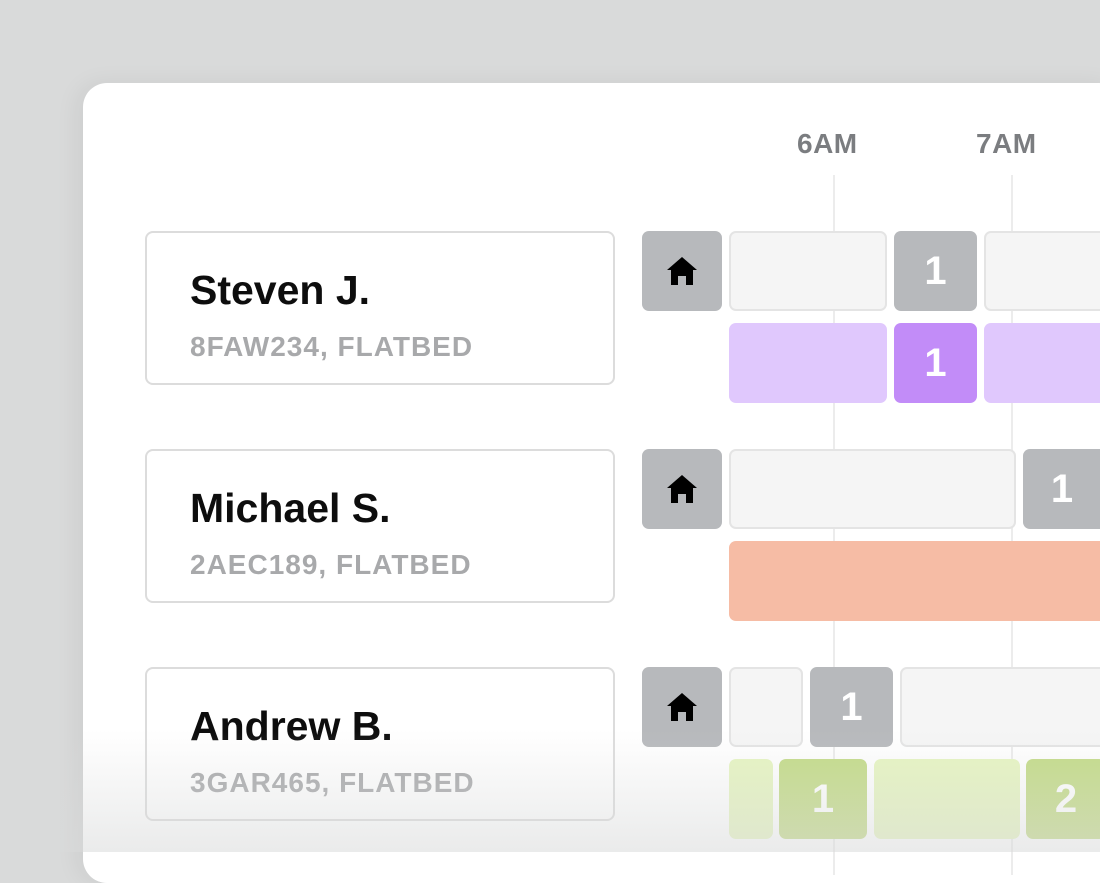 The image size is (1100, 883). Describe the element at coordinates (331, 564) in the screenshot. I see `driver-vehicle: 2AEC189, FLATBED` at that location.